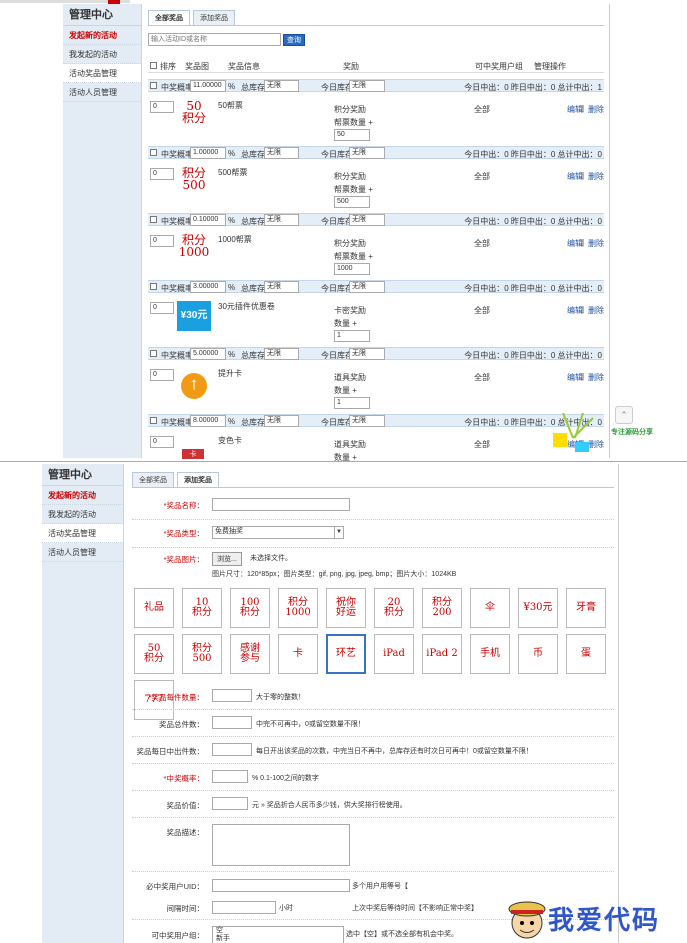 This screenshot has height=943, width=687. Describe the element at coordinates (281, 504) in the screenshot. I see `prize-name-input` at that location.